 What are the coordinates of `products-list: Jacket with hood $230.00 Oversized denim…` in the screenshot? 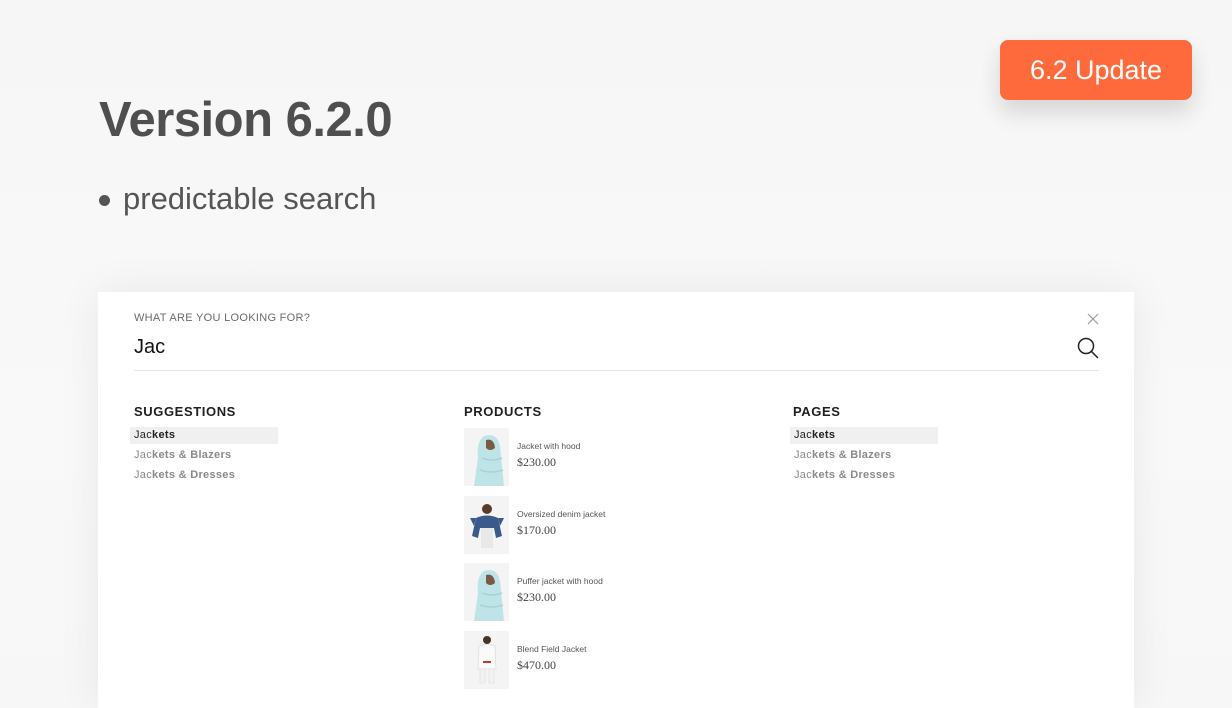 It's located at (534, 563).